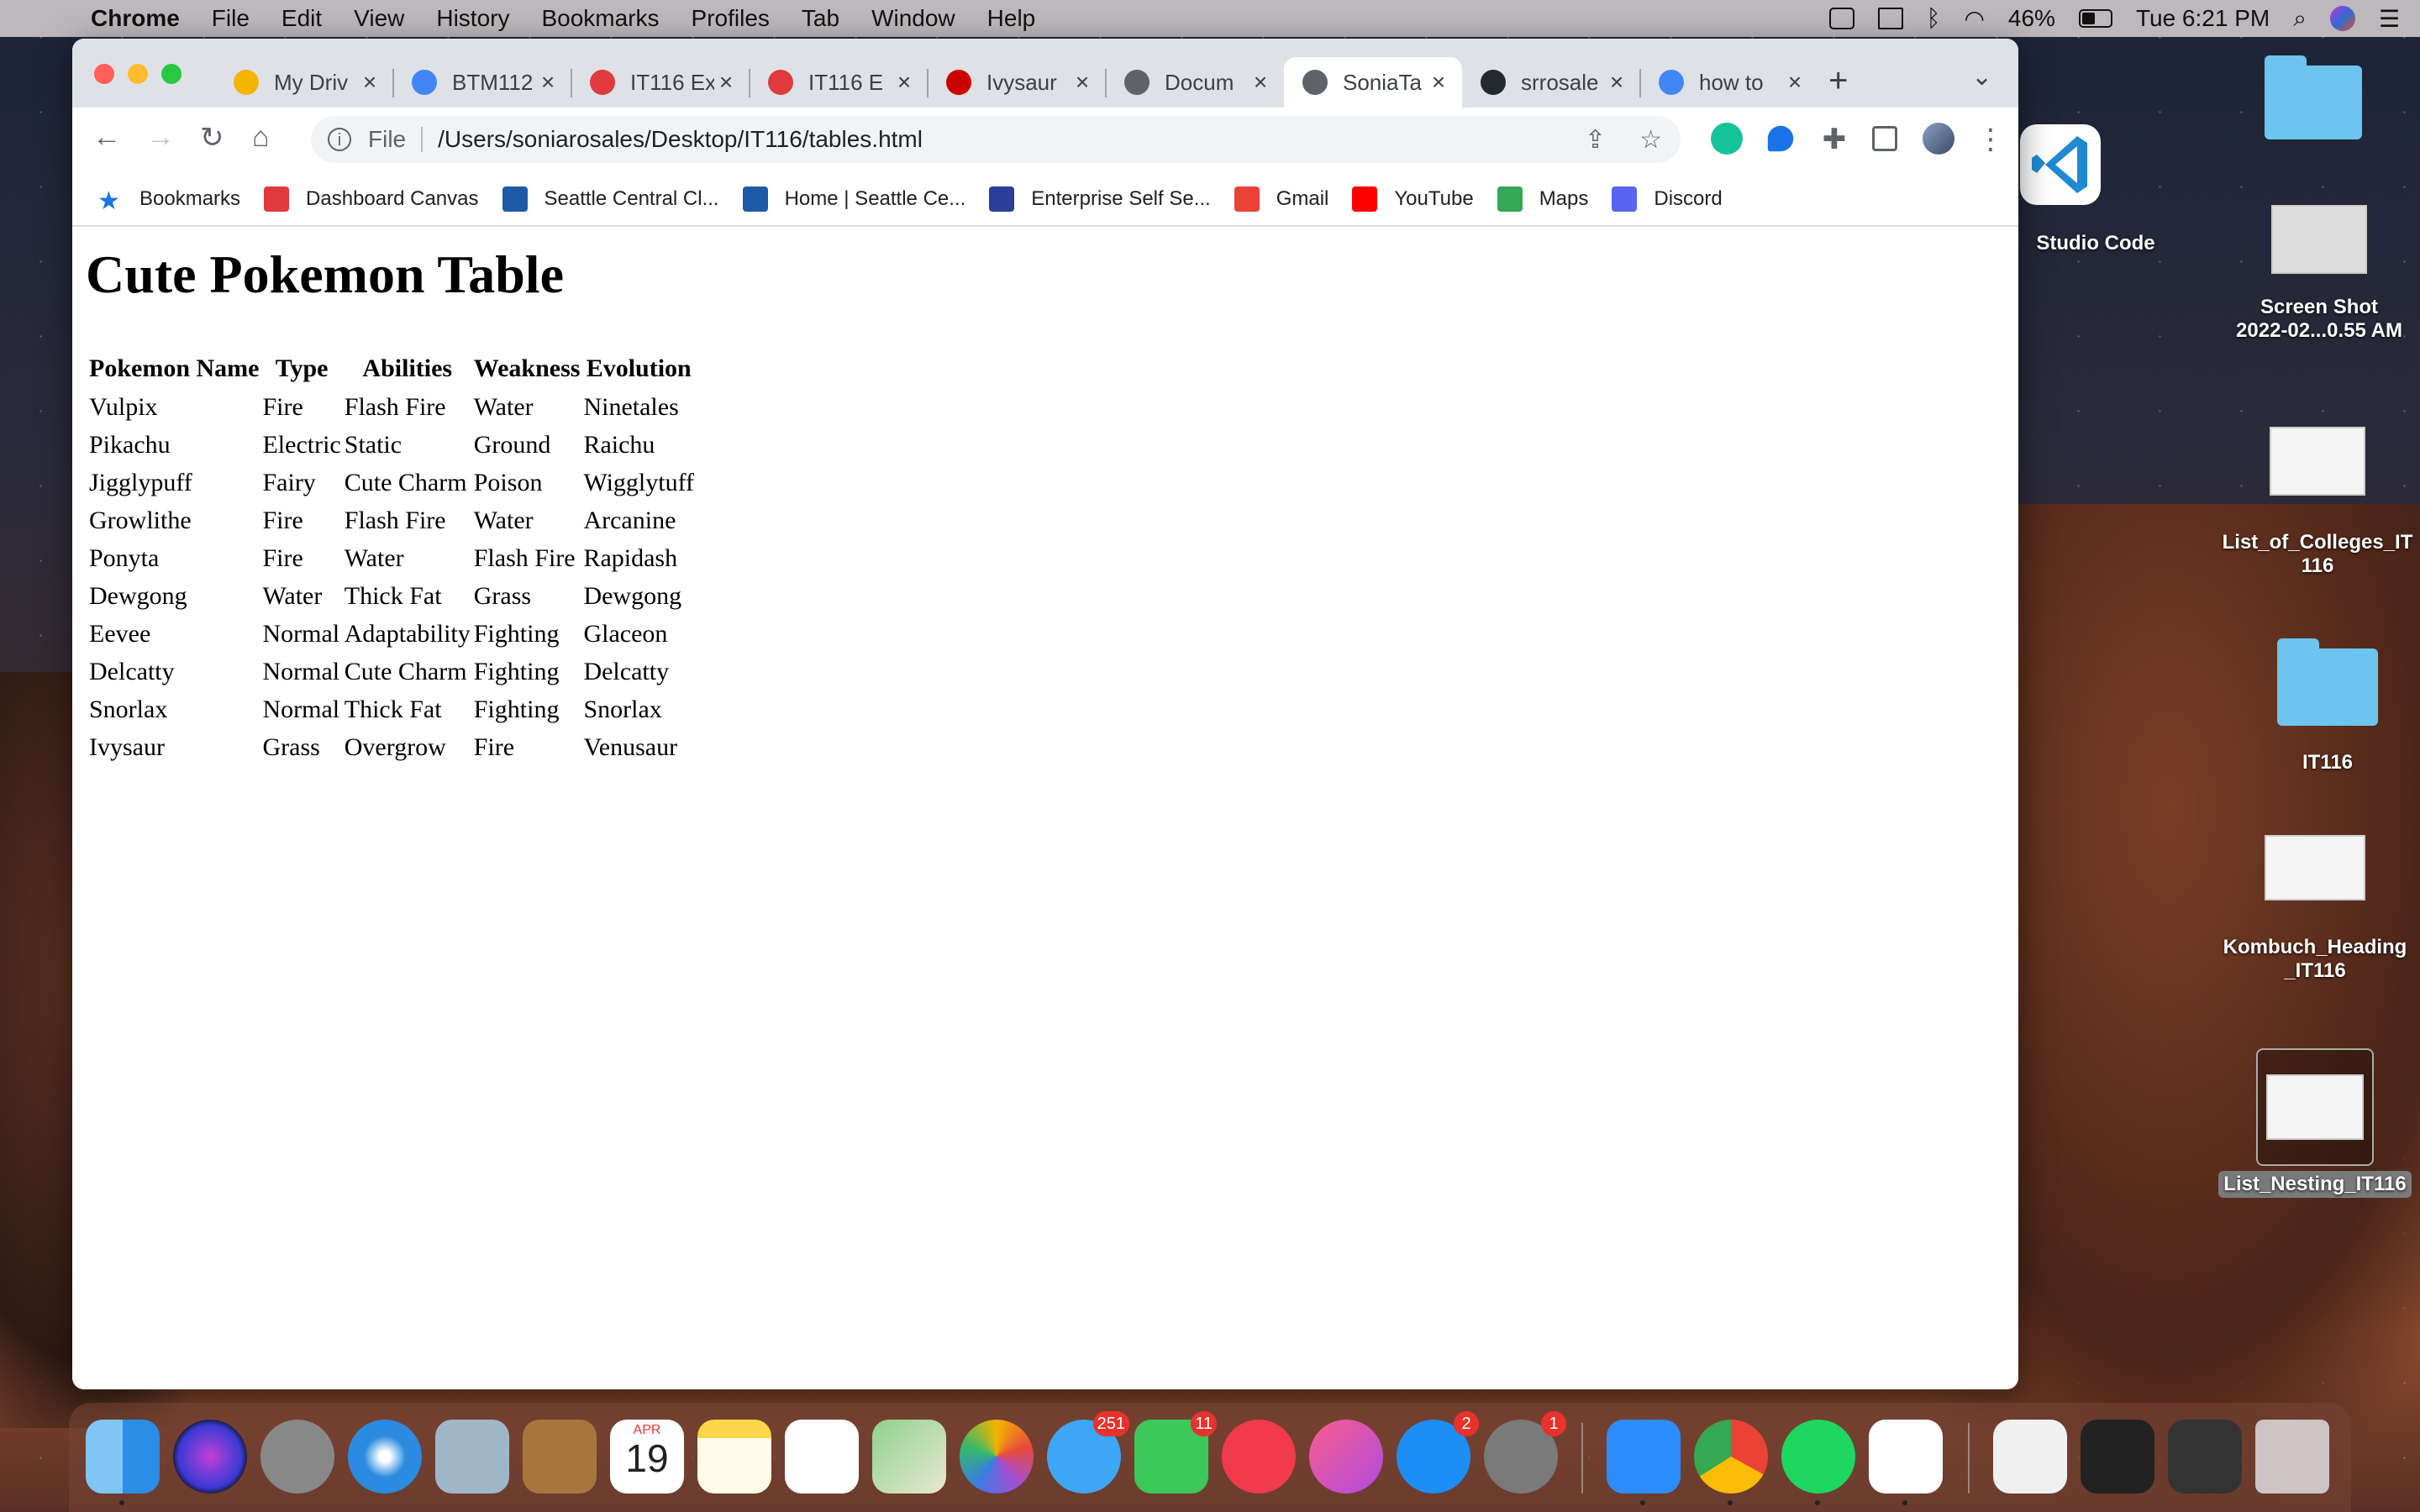 Image resolution: width=2420 pixels, height=1512 pixels. I want to click on bookmark-item: YouTube, so click(1413, 199).